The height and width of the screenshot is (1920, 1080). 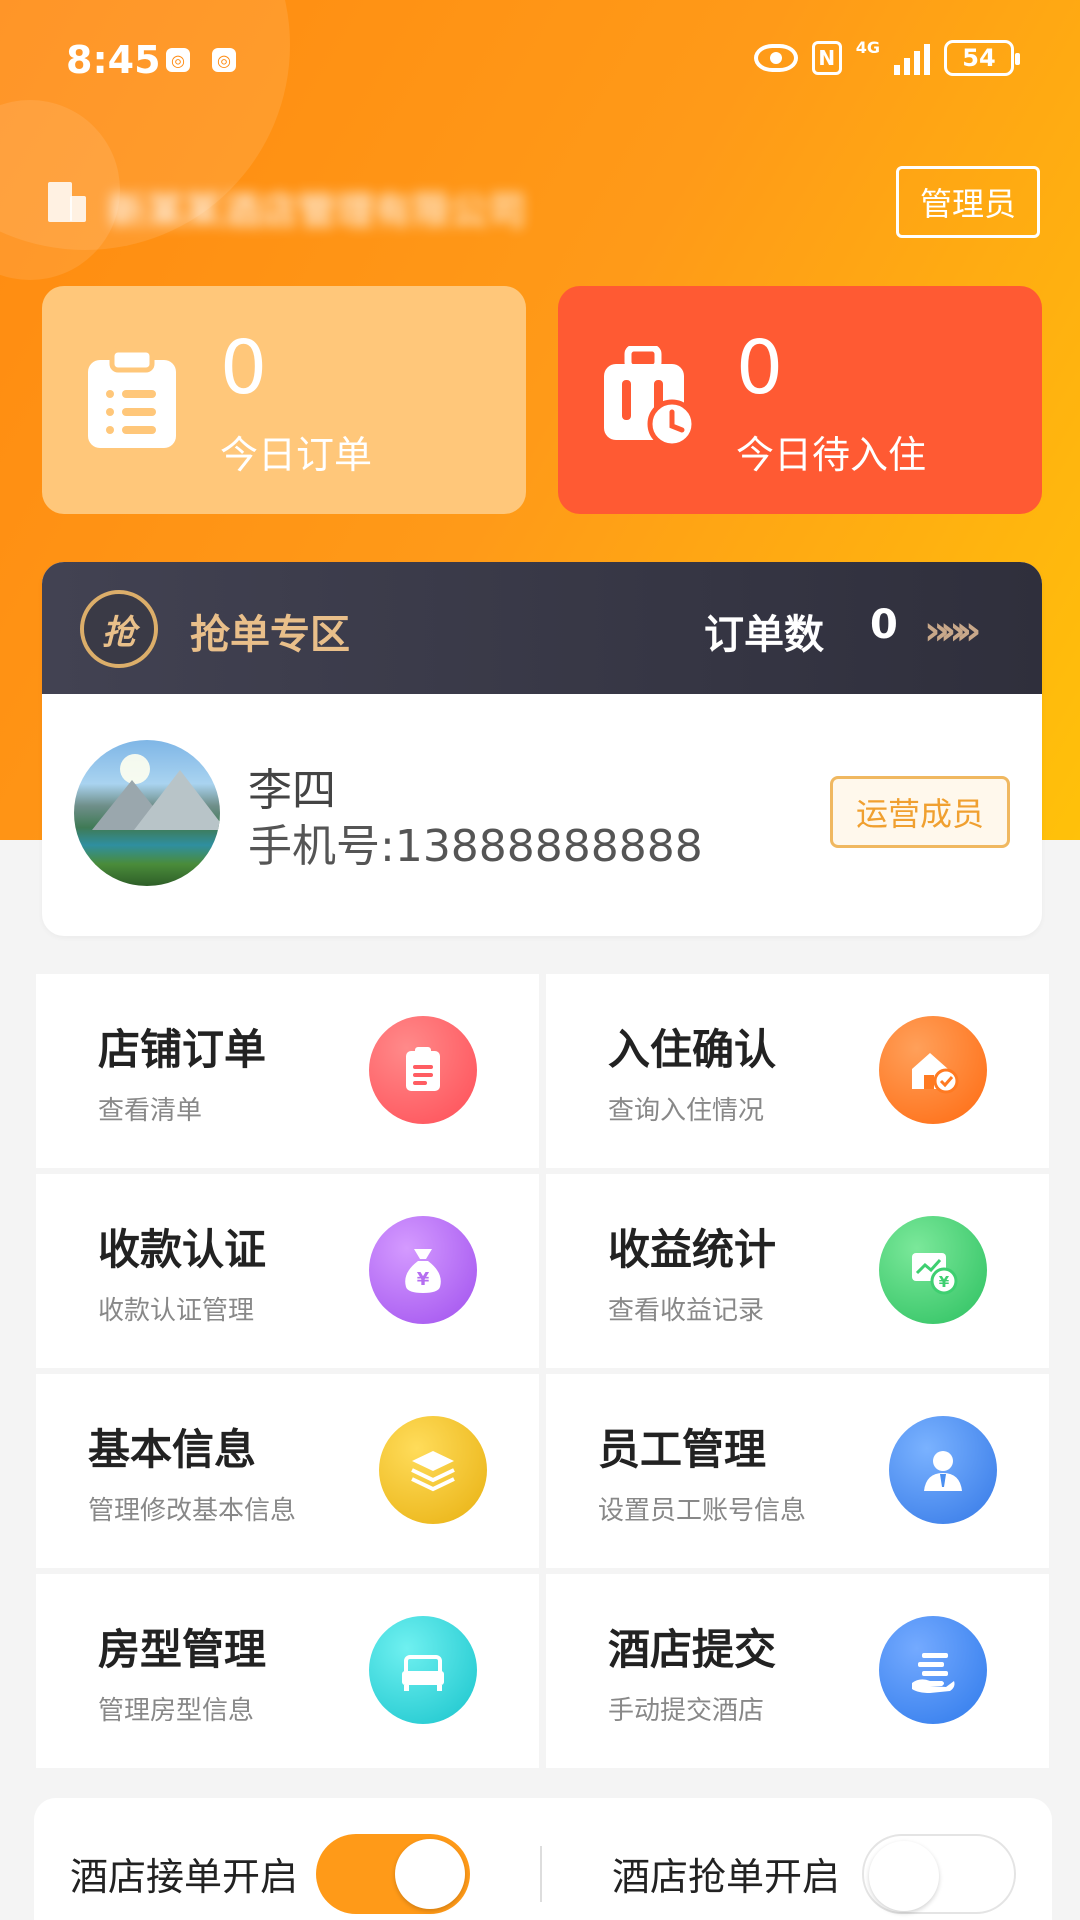 I want to click on hand-submit-icon, so click(x=933, y=1670).